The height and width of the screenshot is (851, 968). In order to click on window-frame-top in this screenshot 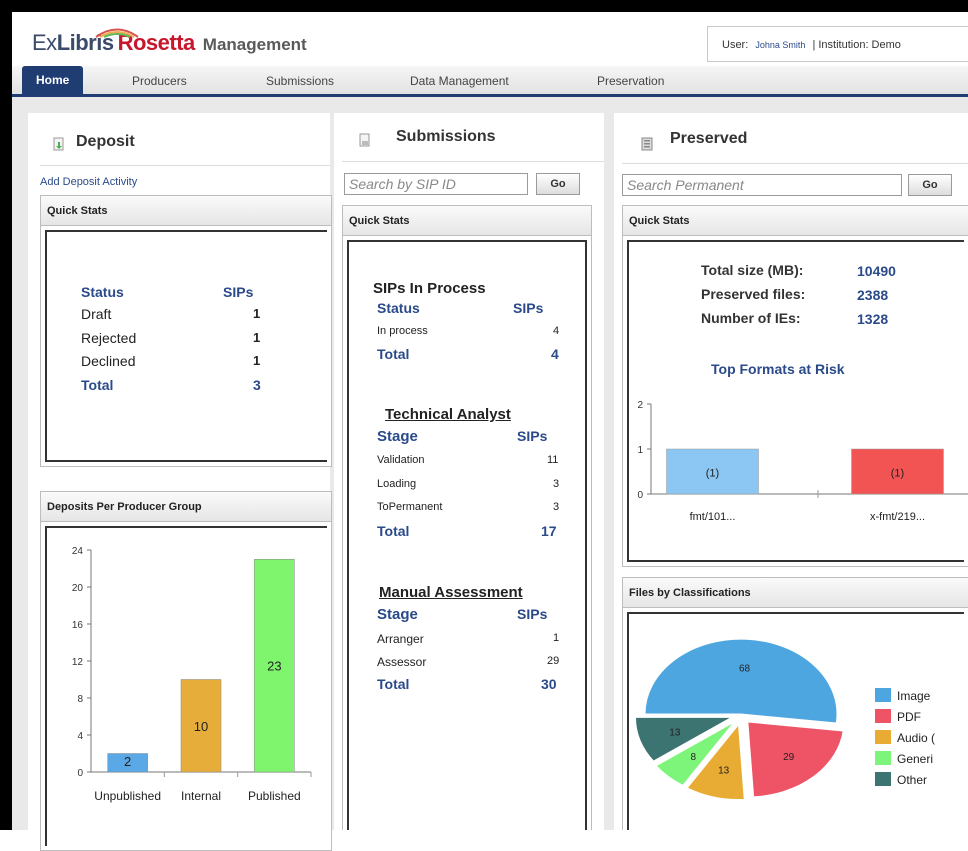, I will do `click(484, 6)`.